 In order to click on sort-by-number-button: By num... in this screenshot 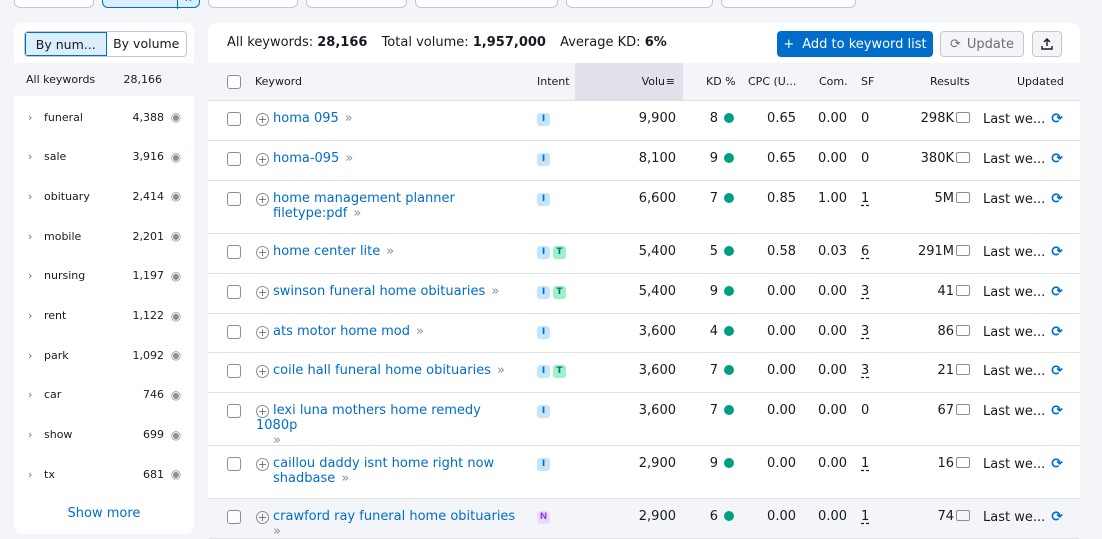, I will do `click(66, 44)`.